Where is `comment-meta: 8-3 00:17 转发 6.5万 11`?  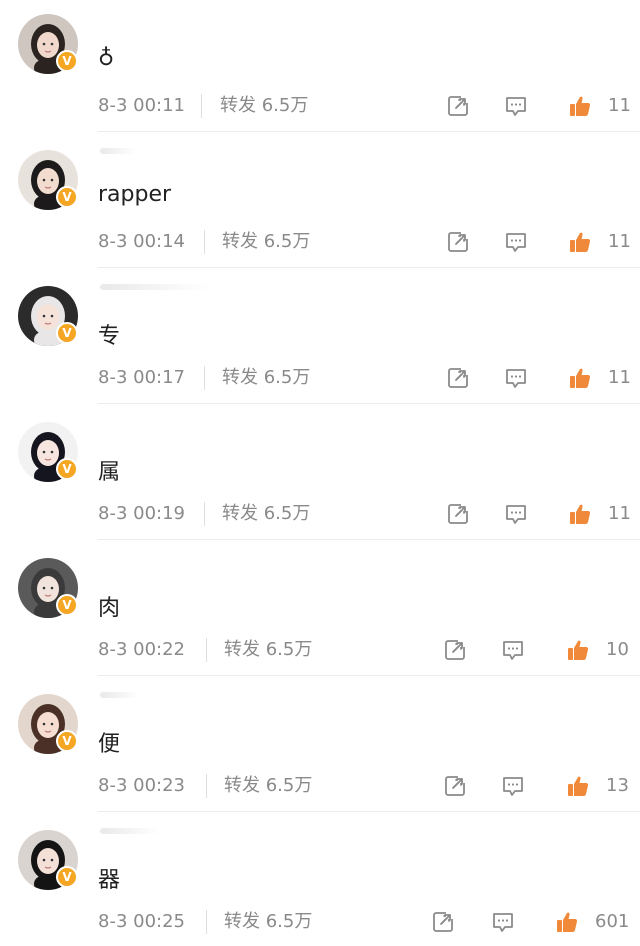 comment-meta: 8-3 00:17 转发 6.5万 11 is located at coordinates (369, 378).